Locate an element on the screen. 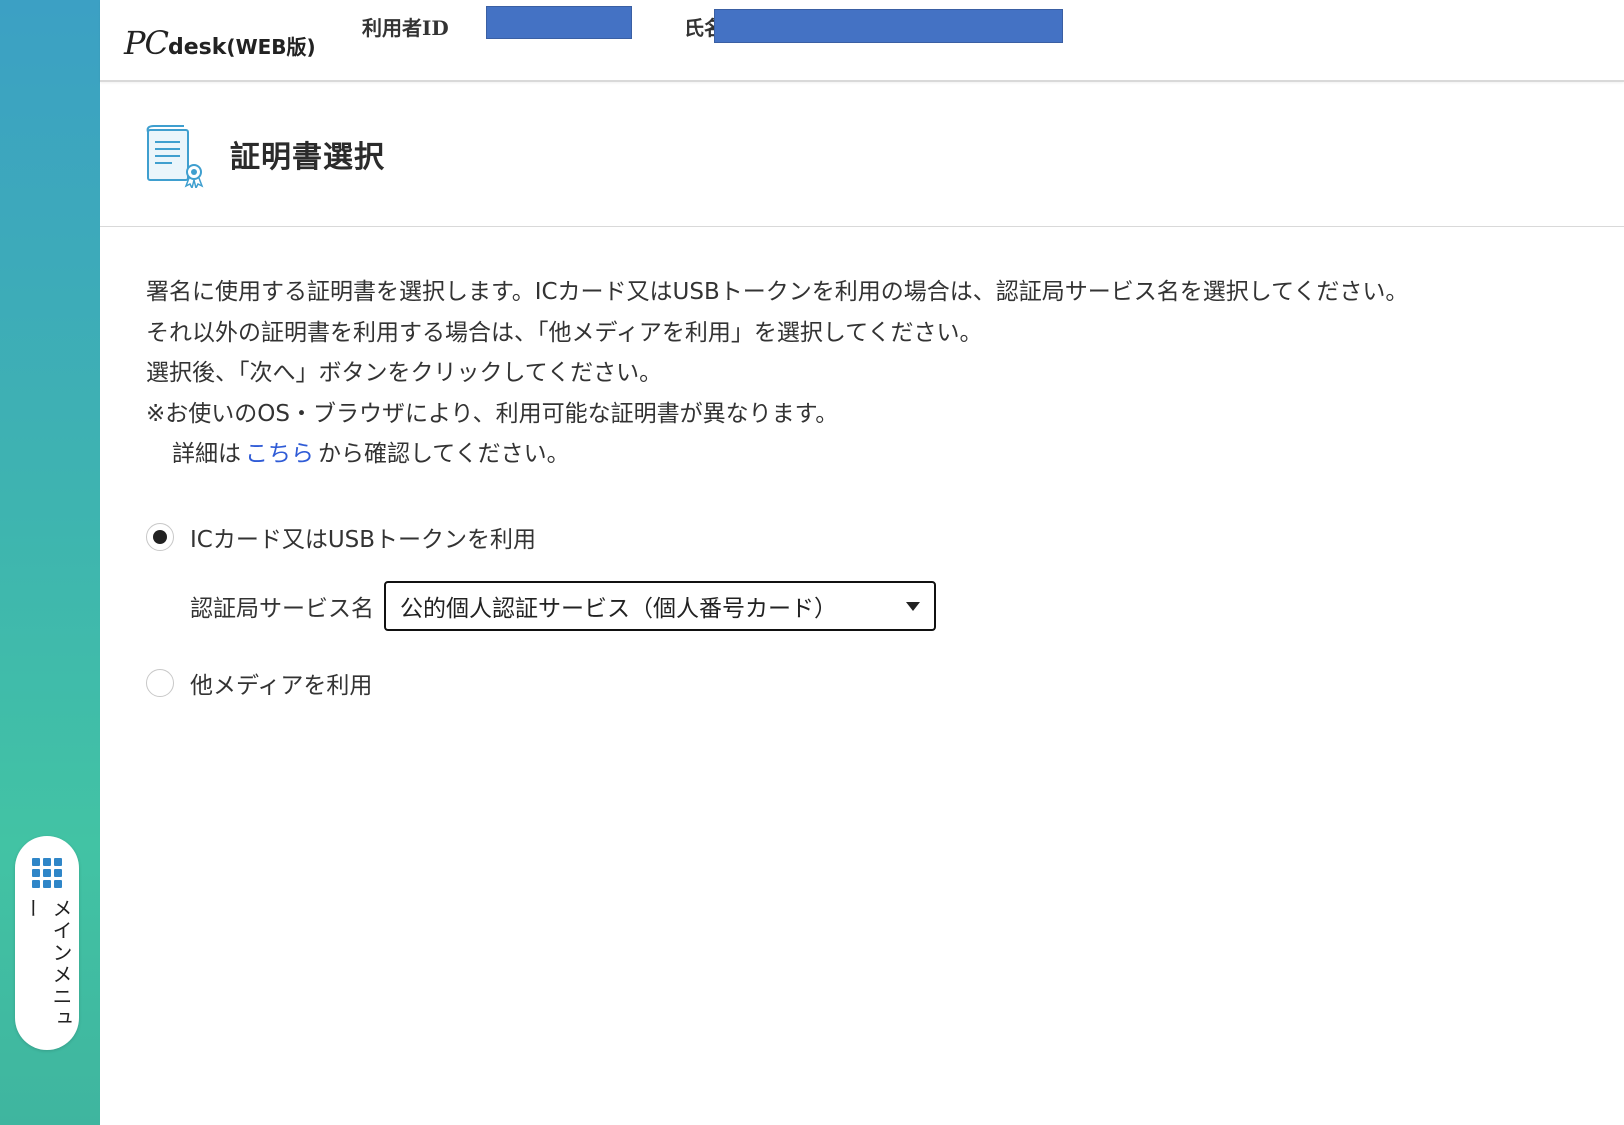 The image size is (1624, 1125). other-media-option: 他メディアを利用 is located at coordinates (259, 683).